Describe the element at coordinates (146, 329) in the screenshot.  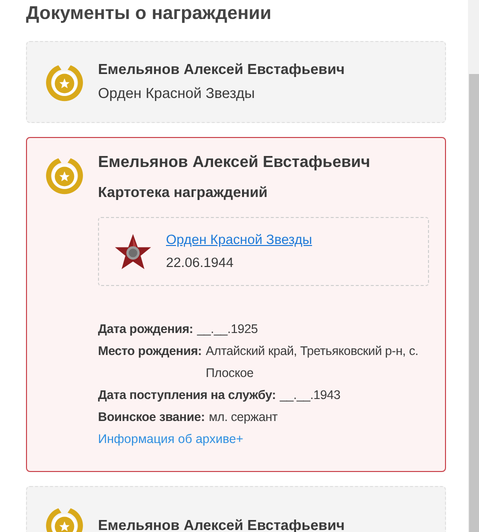
I see `fact-label: Дата рождения:` at that location.